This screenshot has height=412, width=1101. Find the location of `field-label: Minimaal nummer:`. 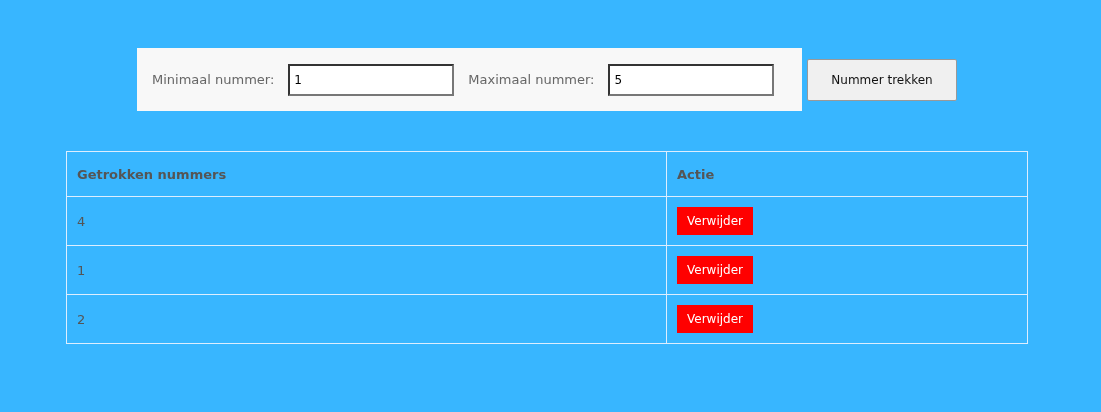

field-label: Minimaal nummer: is located at coordinates (213, 79).